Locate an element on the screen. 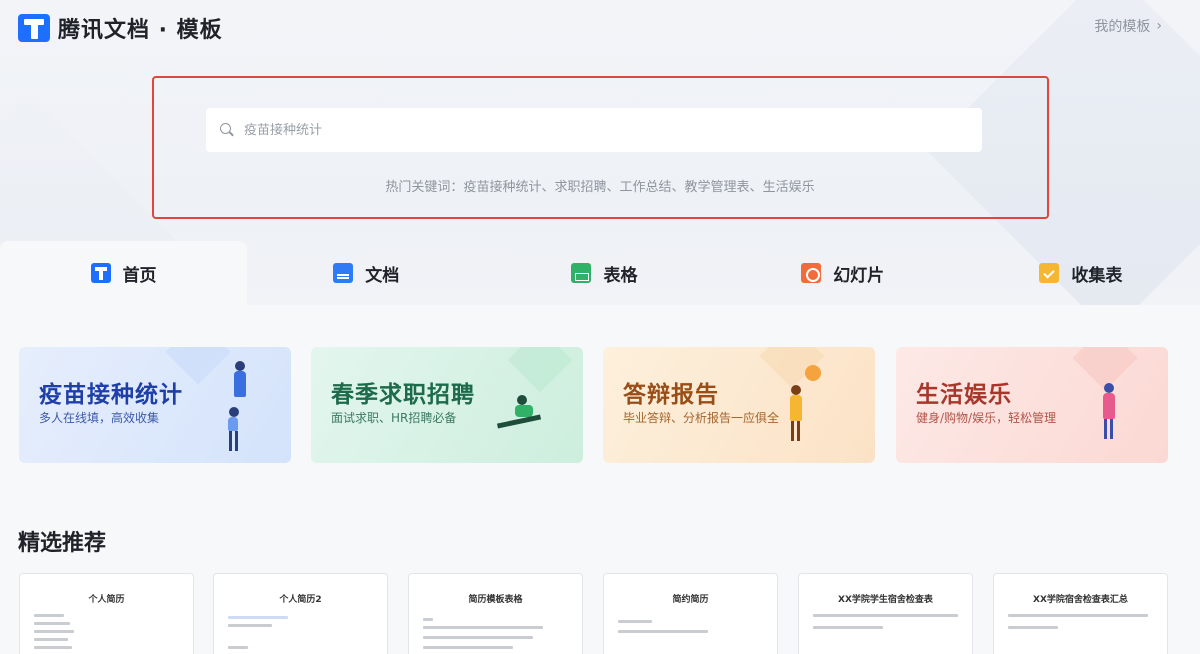 The width and height of the screenshot is (1200, 654). hot-keyword: 疫苗接种统计 is located at coordinates (502, 187).